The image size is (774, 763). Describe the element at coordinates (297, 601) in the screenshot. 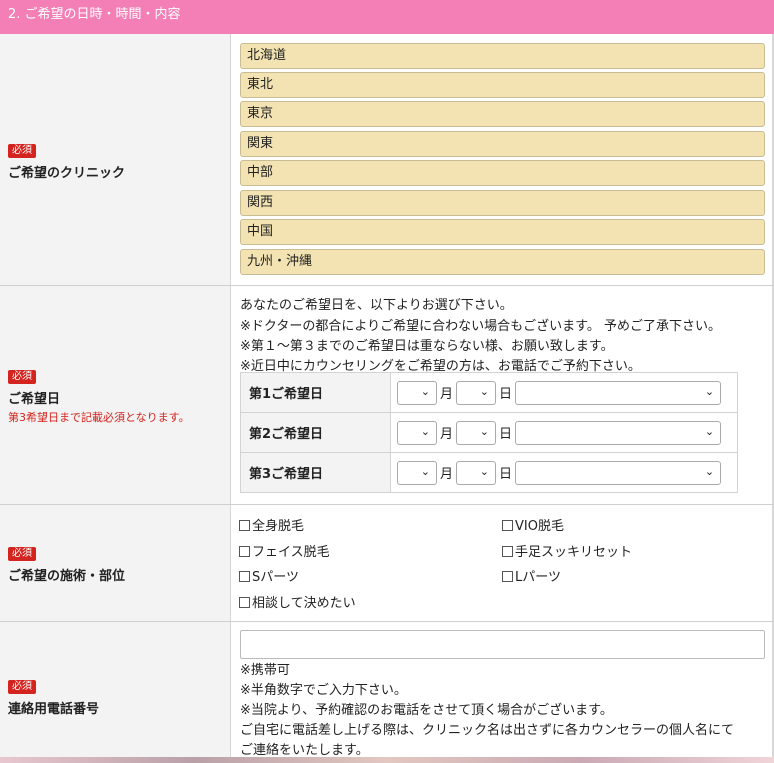

I see `treatment-option-consult: 相談して決めたい` at that location.